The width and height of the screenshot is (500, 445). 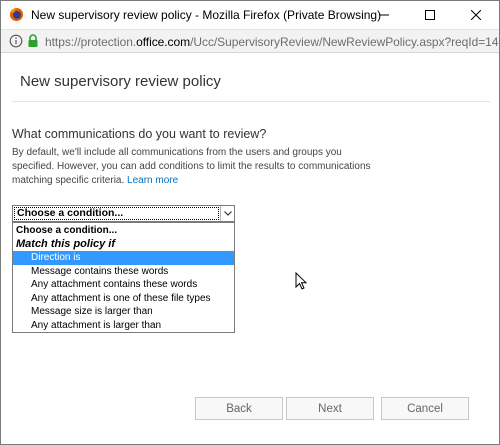 What do you see at coordinates (123, 312) in the screenshot?
I see `option-message-size-larger: Message size is larger than` at bounding box center [123, 312].